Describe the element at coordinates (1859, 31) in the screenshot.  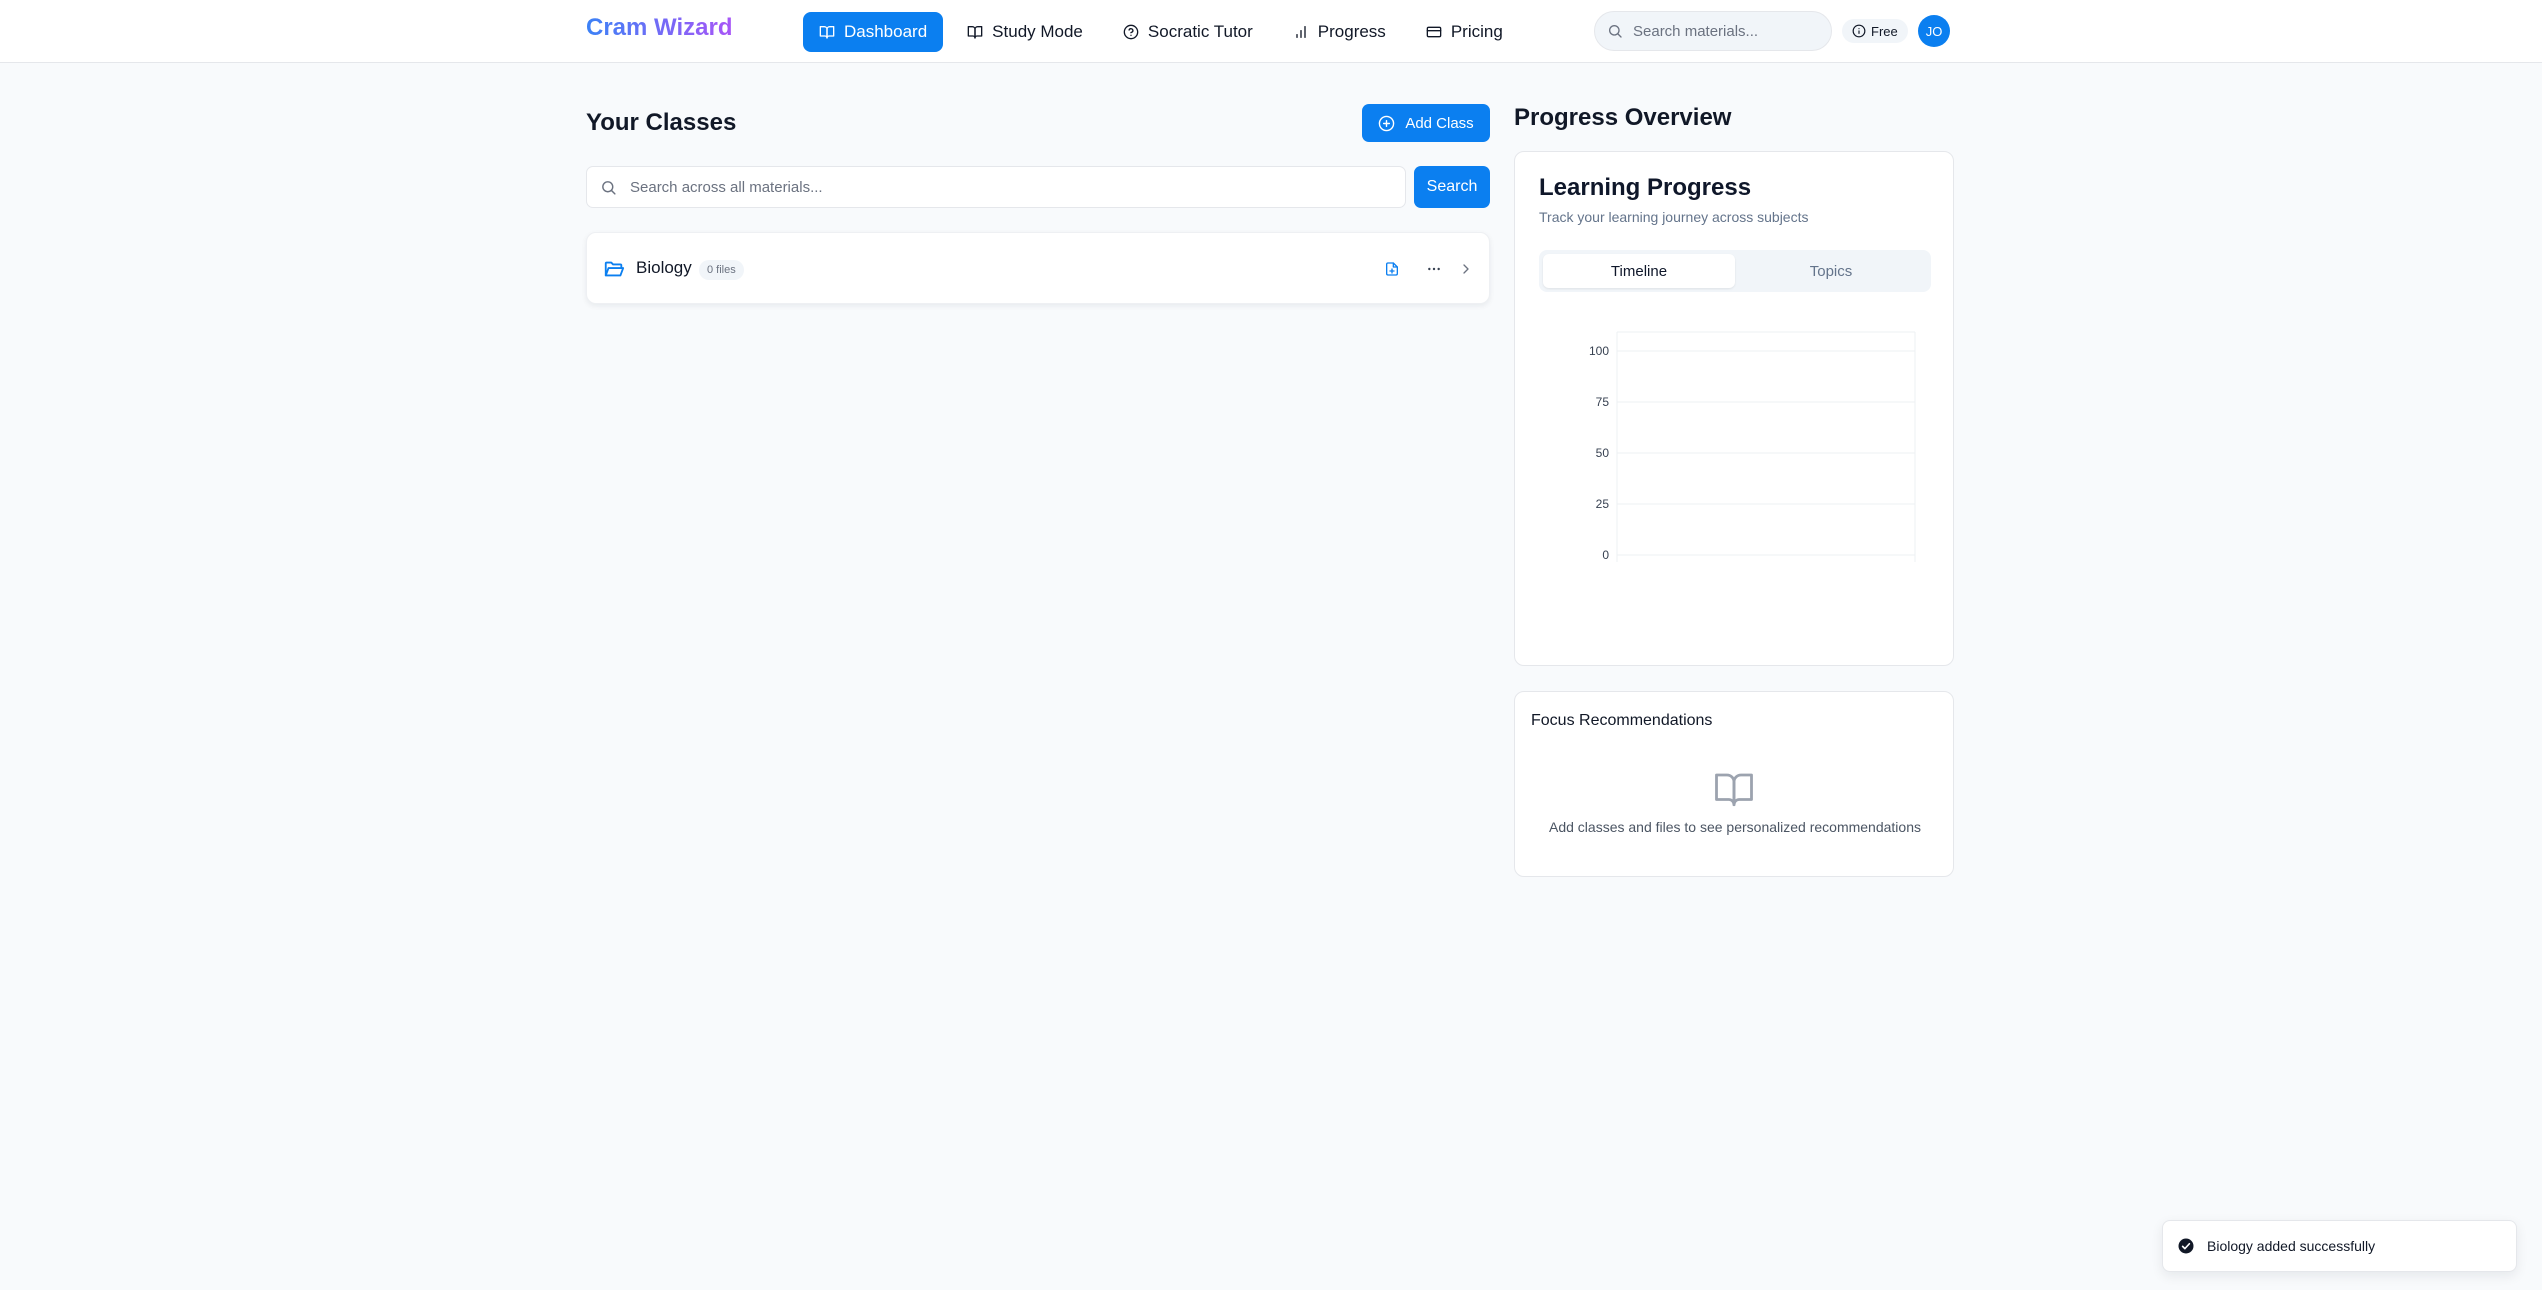
I see `info-icon` at that location.